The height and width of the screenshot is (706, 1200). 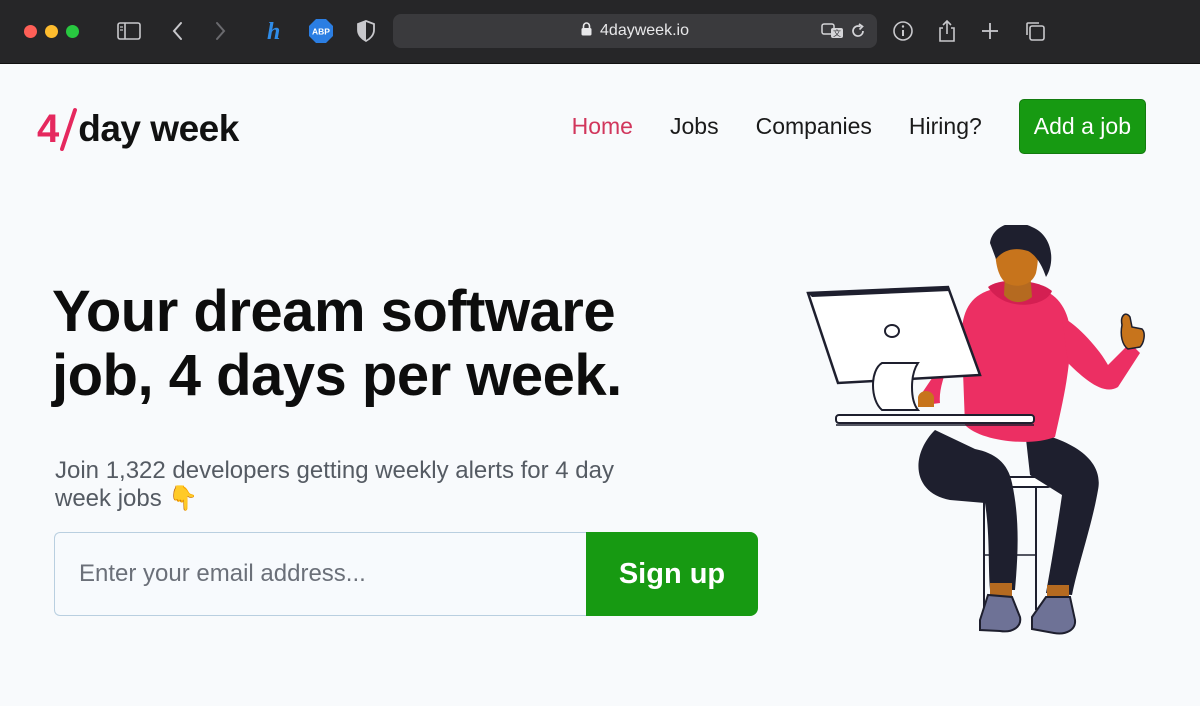 I want to click on legs, so click(x=1008, y=532).